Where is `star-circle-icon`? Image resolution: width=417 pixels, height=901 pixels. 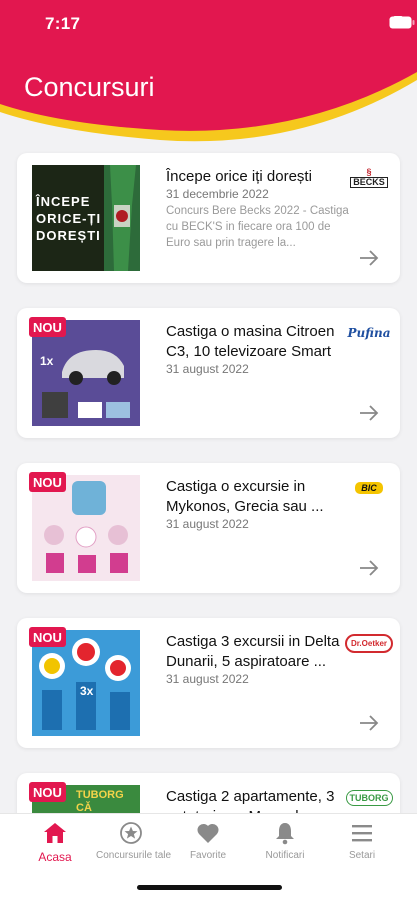 star-circle-icon is located at coordinates (131, 833).